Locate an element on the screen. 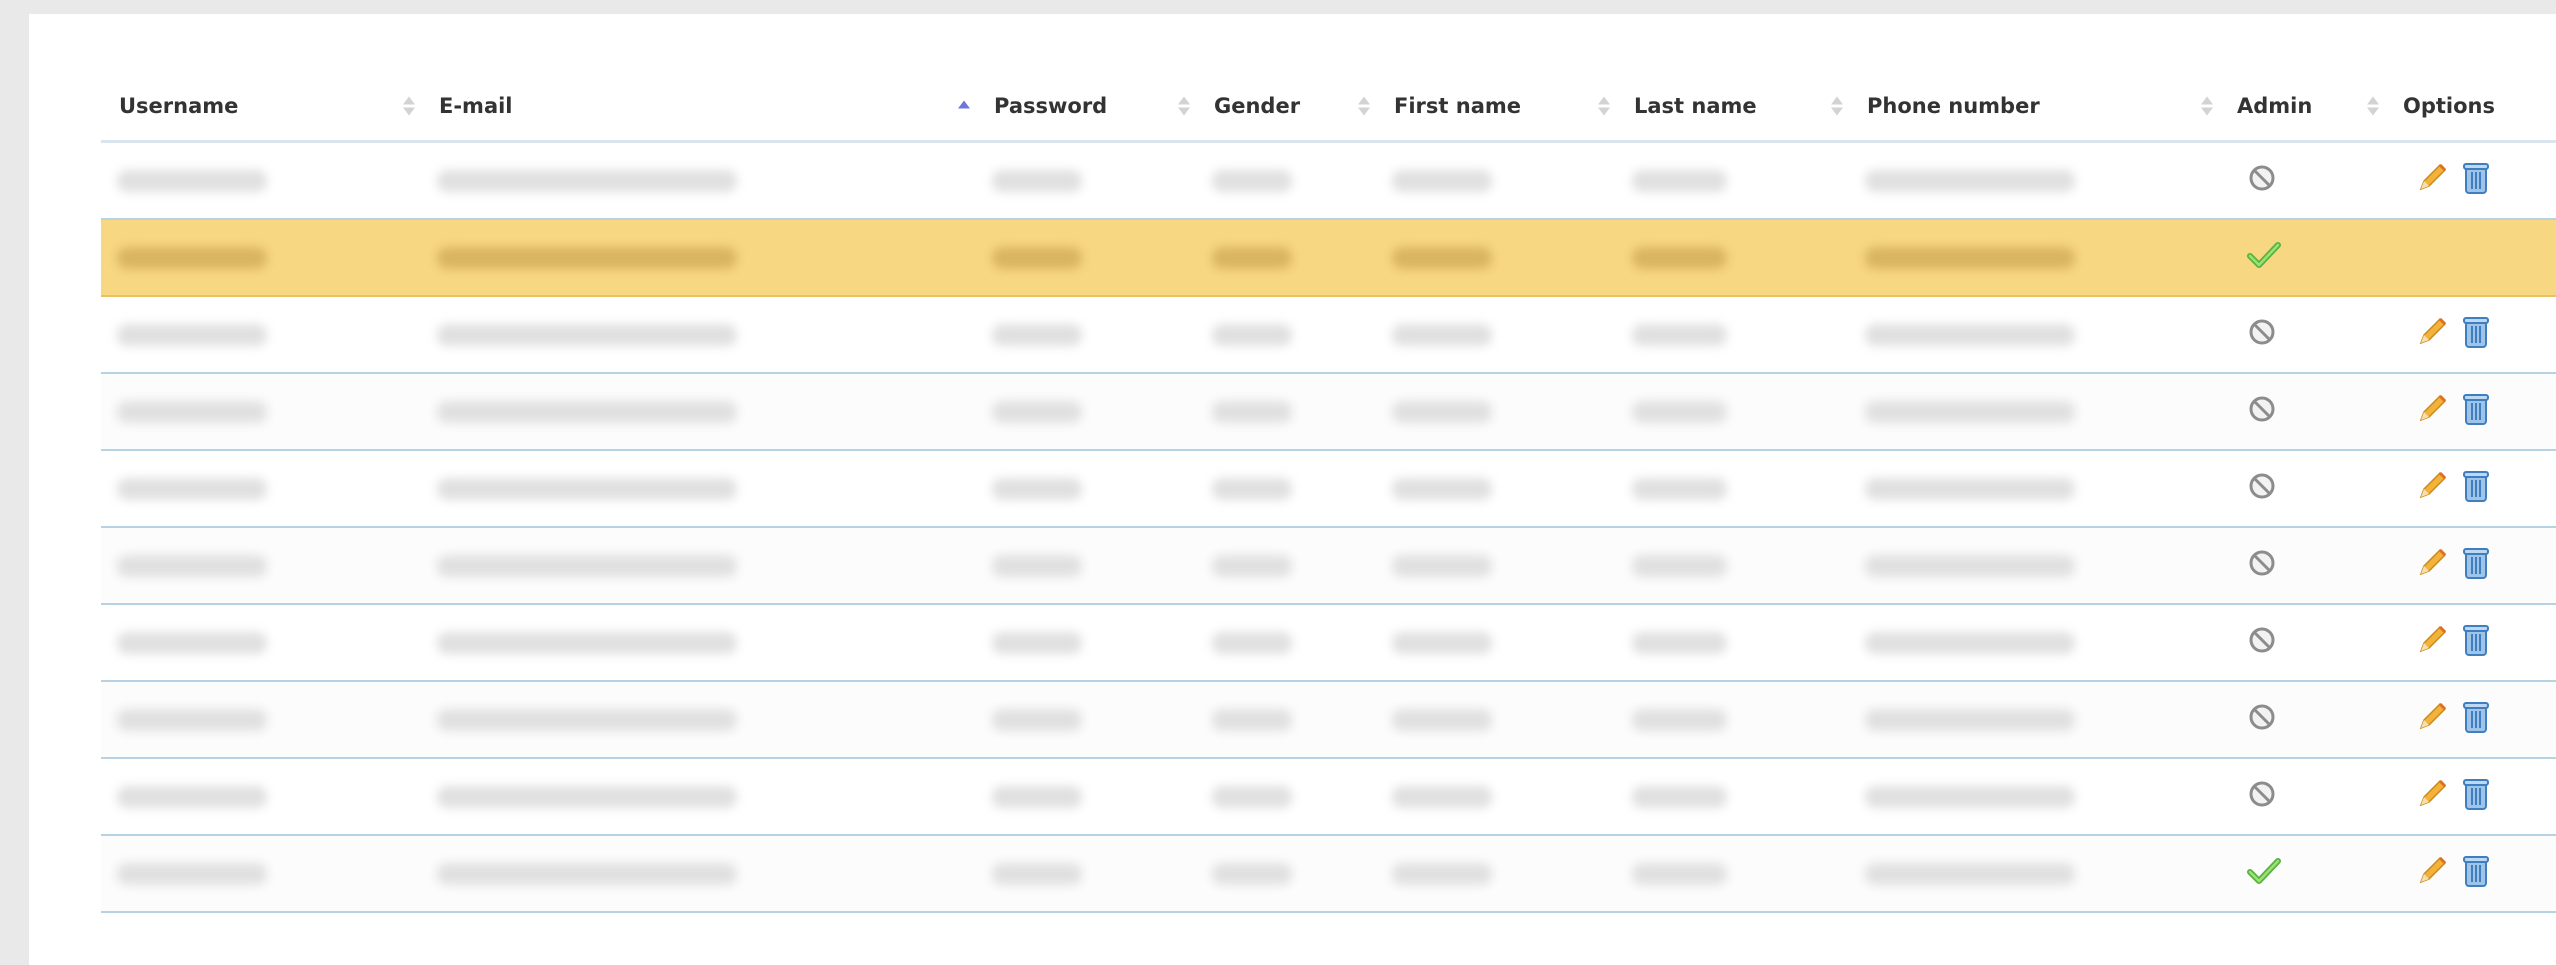  sort-ascending-icon is located at coordinates (964, 106).